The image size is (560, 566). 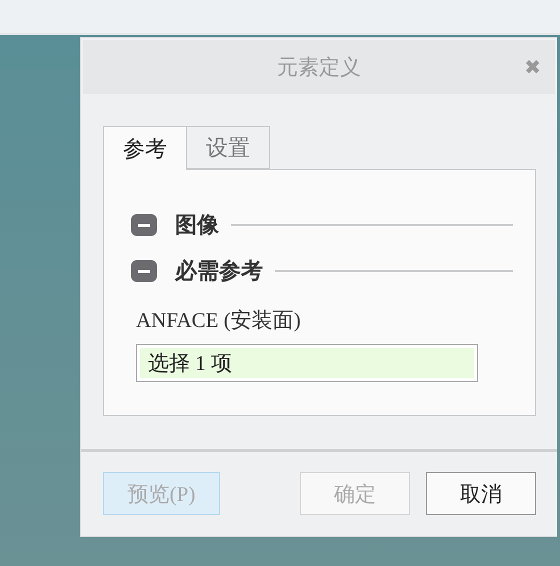 I want to click on section-title: 必需参考, so click(x=219, y=271).